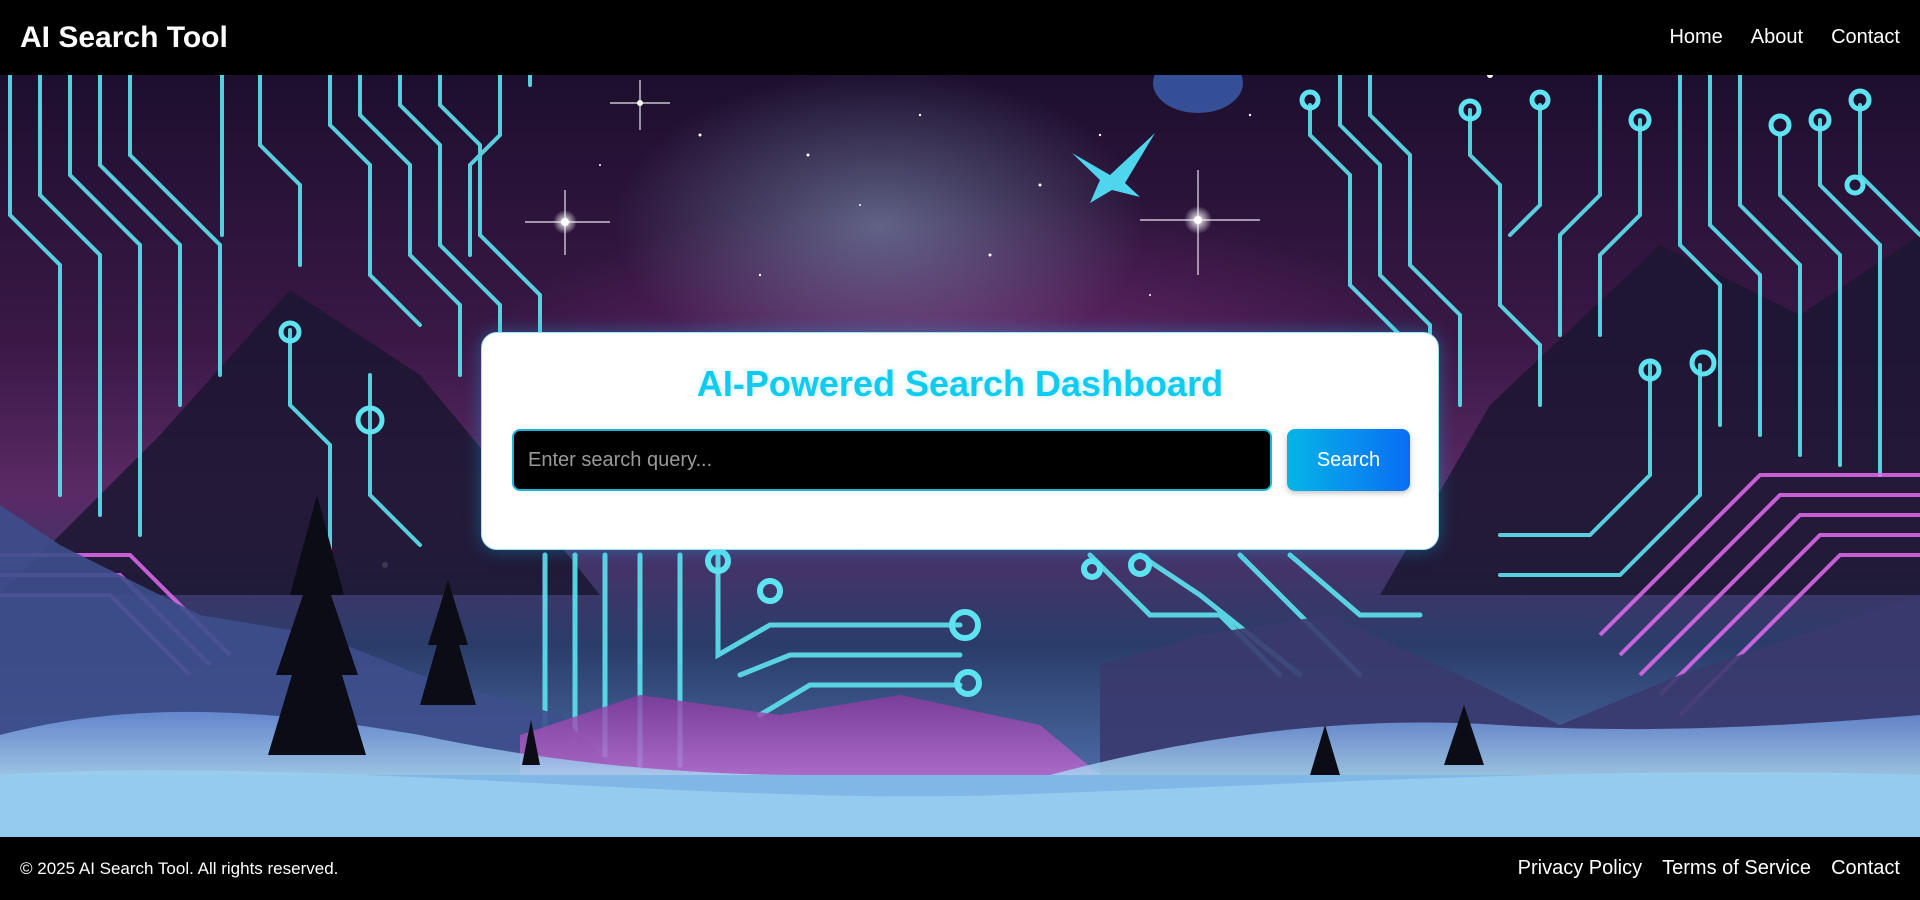  Describe the element at coordinates (960, 37) in the screenshot. I see `top-nav-bar: AI Search Tool Home About Contact` at that location.